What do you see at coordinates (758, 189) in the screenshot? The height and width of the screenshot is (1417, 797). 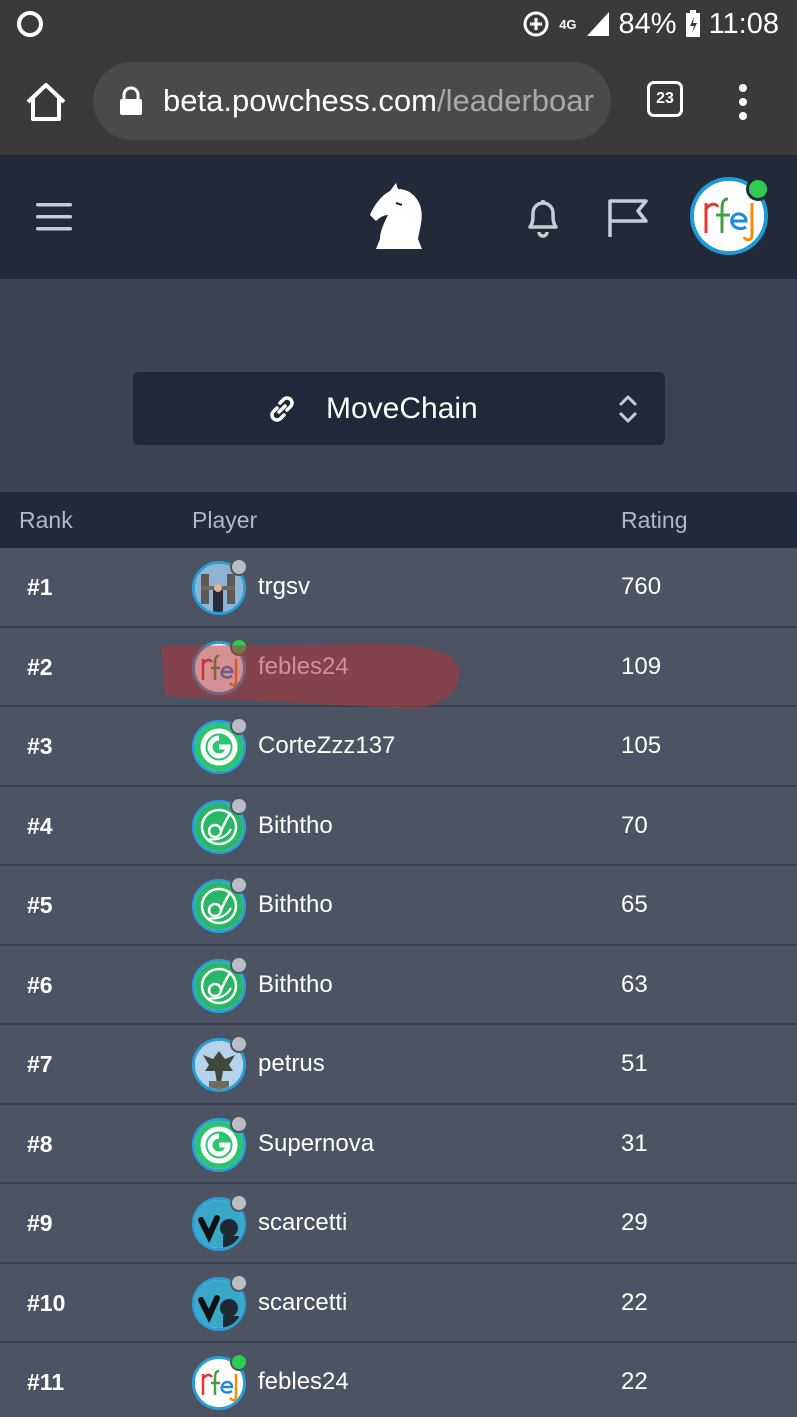 I see `user-online-indicator` at bounding box center [758, 189].